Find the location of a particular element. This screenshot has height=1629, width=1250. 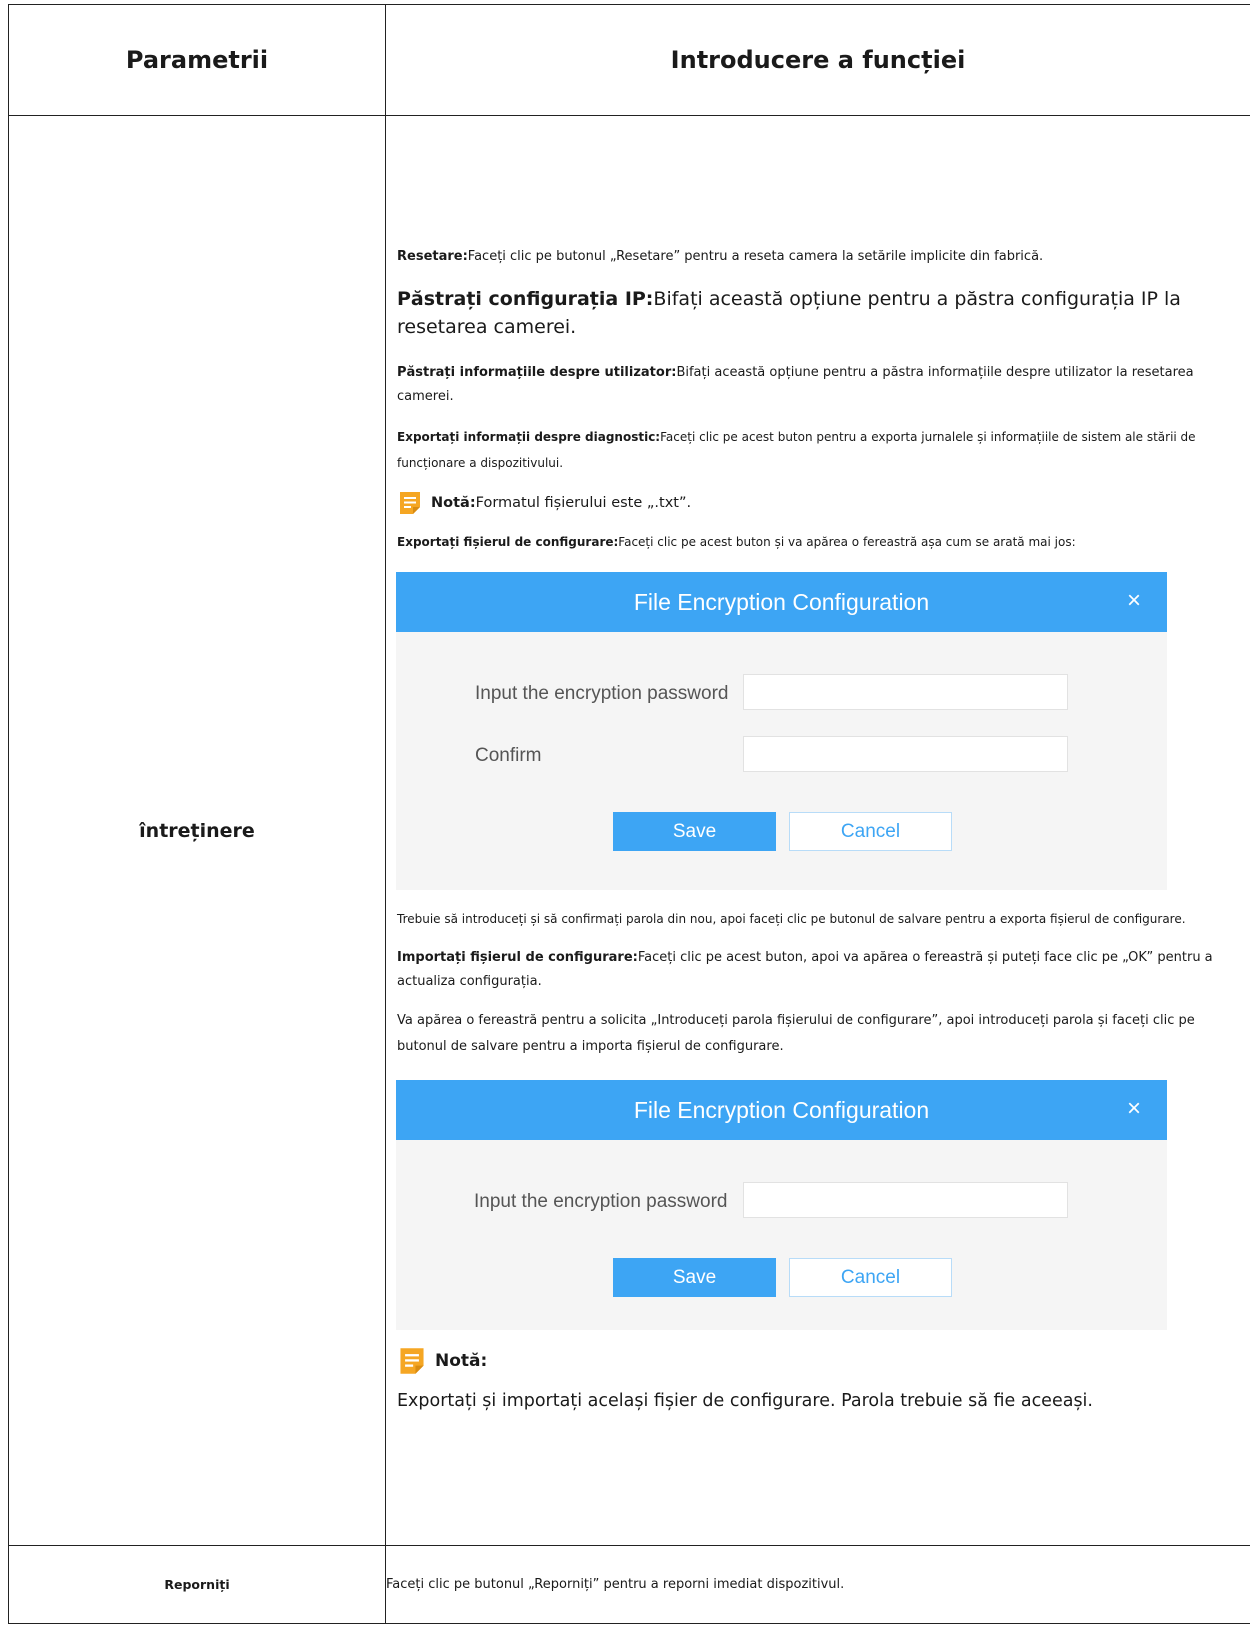

note-password-label: Notă: is located at coordinates (461, 1361).